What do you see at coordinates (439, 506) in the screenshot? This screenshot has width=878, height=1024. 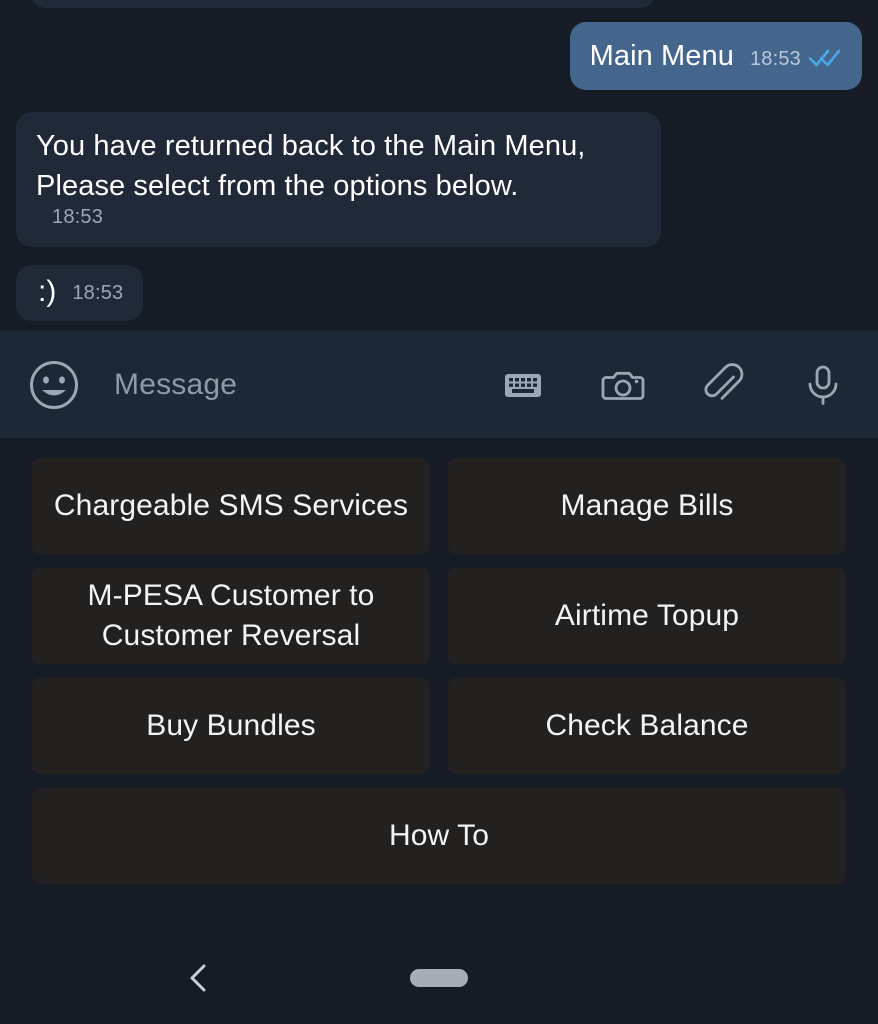 I see `keyboard-row: Chargeable SMS Services Manage Bills` at bounding box center [439, 506].